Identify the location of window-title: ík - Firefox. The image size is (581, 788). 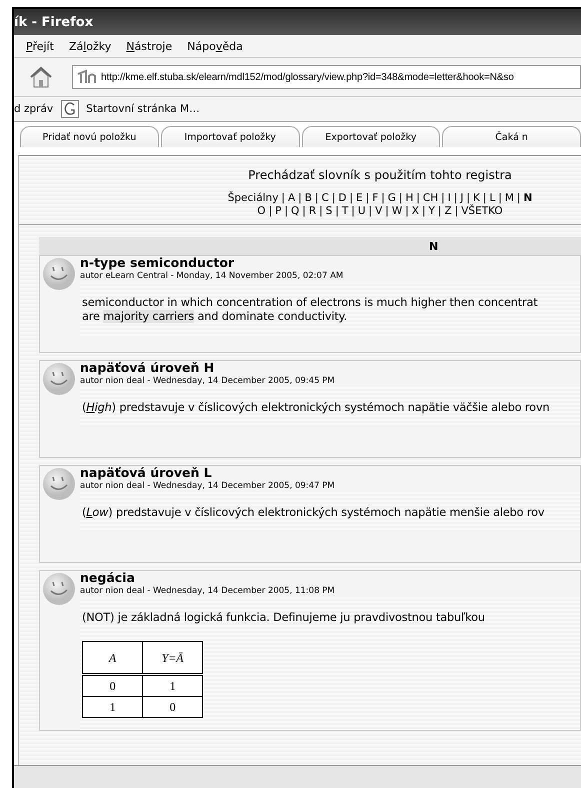
(54, 22).